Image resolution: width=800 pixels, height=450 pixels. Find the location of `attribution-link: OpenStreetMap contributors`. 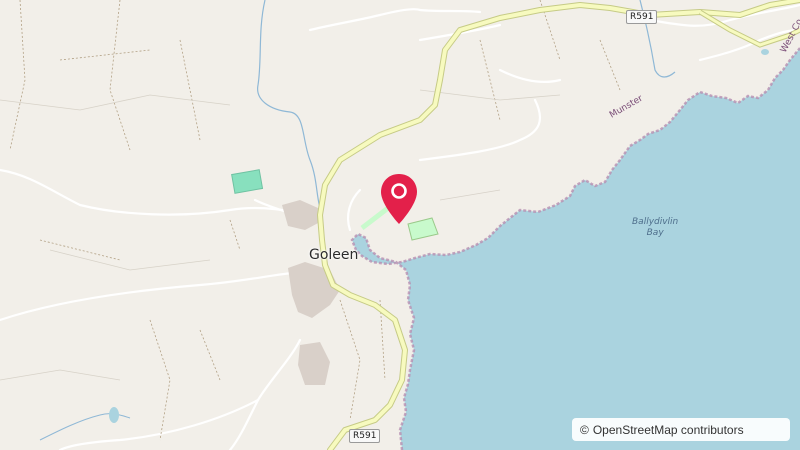

attribution-link: OpenStreetMap contributors is located at coordinates (668, 430).